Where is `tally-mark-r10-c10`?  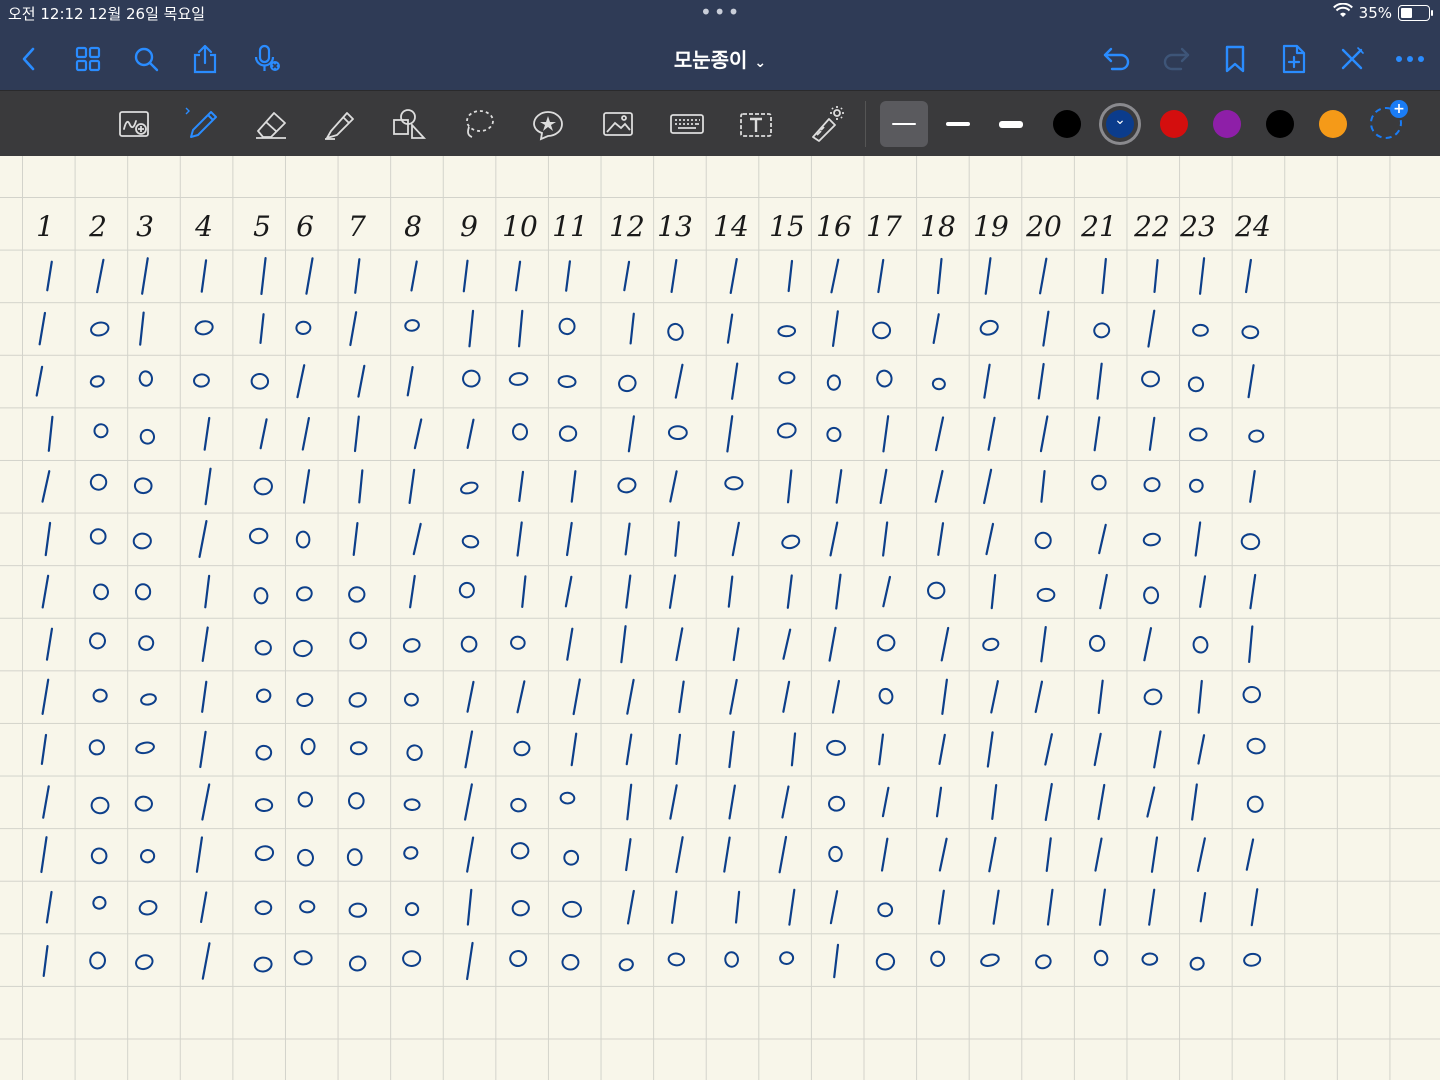 tally-mark-r10-c10 is located at coordinates (522, 748).